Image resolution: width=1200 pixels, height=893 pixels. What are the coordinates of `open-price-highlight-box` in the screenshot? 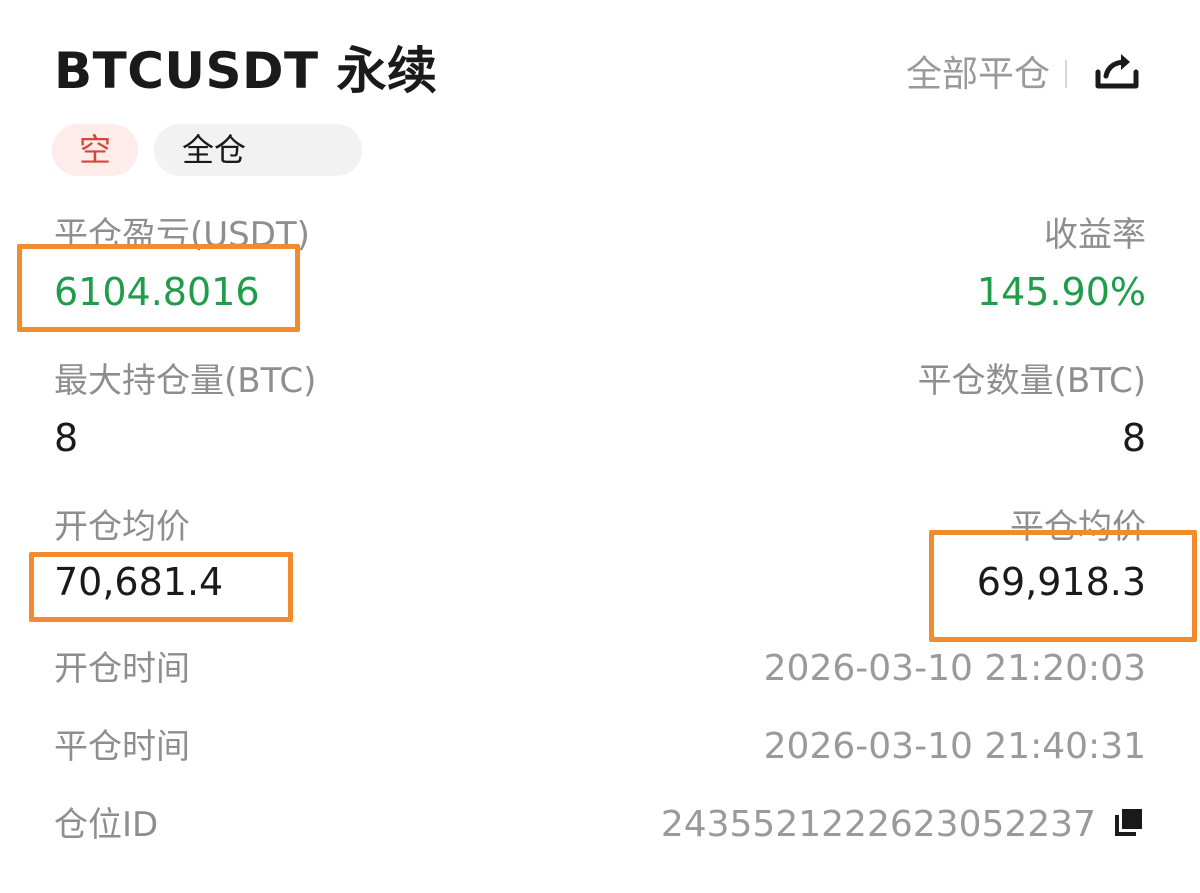 It's located at (161, 587).